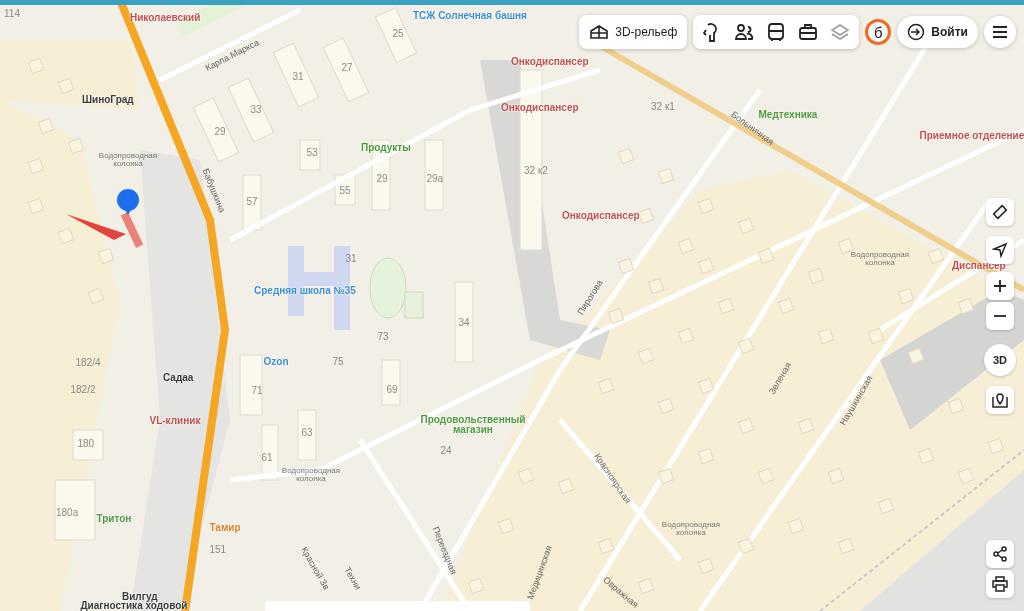 The width and height of the screenshot is (1024, 611). I want to click on house-number: 33, so click(256, 109).